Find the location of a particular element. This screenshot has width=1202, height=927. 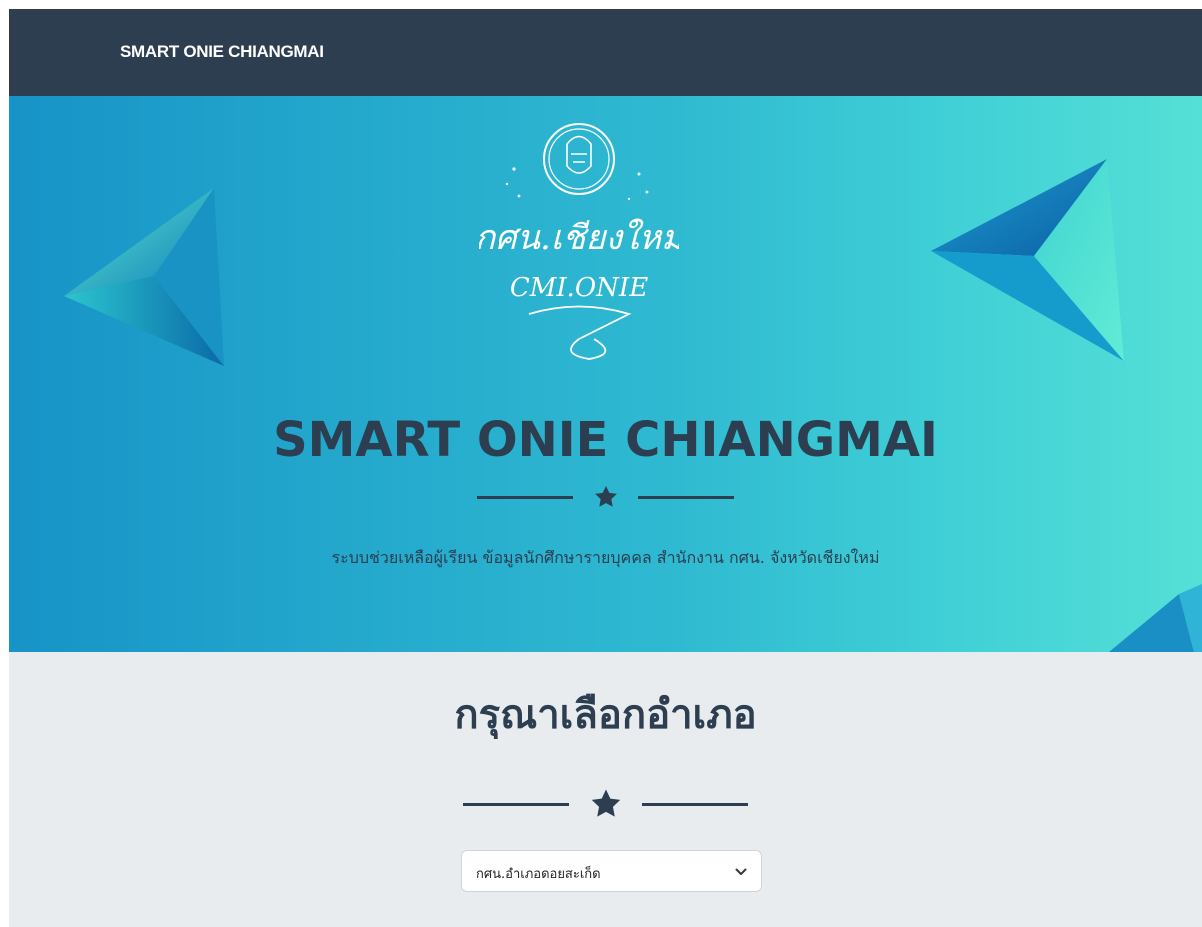

district-select-value: กศน.อำเภอดอยสะเก็ด is located at coordinates (538, 874).